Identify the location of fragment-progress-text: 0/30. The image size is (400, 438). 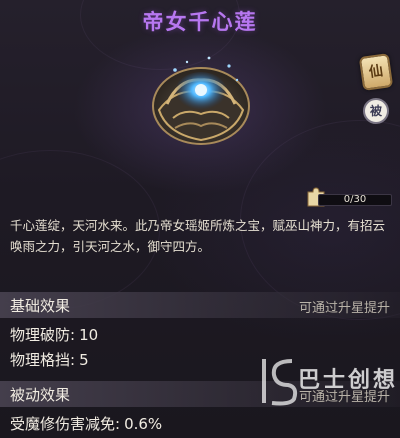
(355, 199).